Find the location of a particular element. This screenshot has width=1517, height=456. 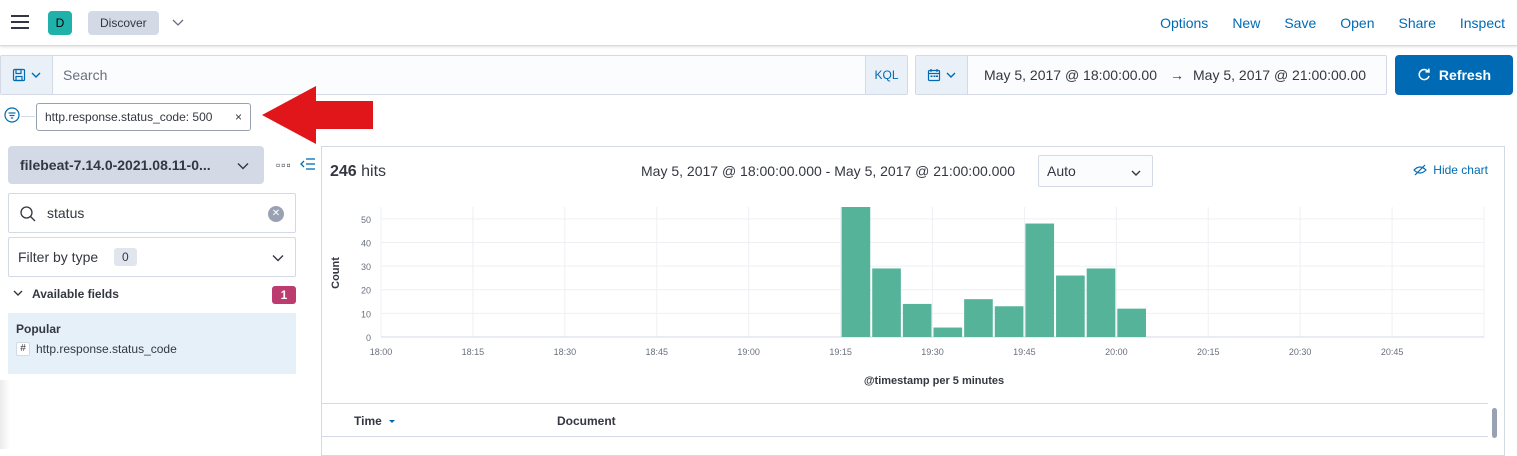

y-axis-label: Count is located at coordinates (336, 273).